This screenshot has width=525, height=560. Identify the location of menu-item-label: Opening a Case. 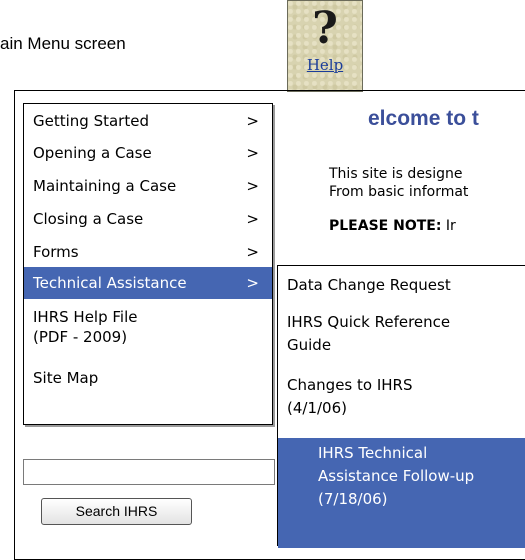
(92, 153).